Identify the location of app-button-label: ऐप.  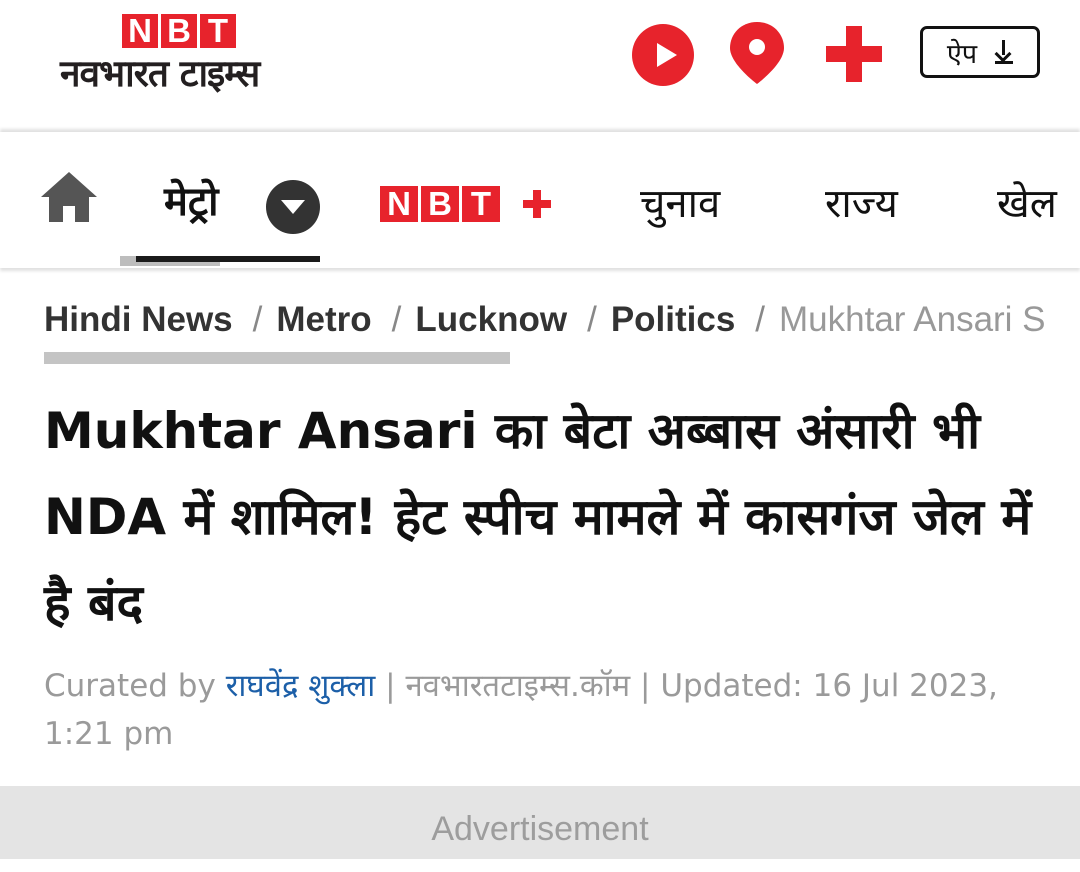
(962, 54).